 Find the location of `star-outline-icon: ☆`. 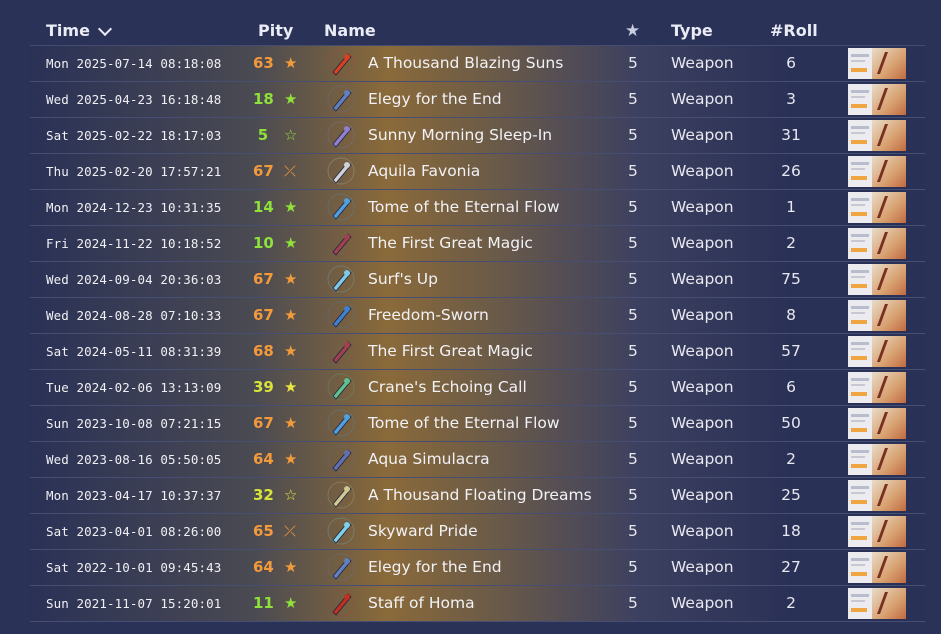

star-outline-icon: ☆ is located at coordinates (291, 135).